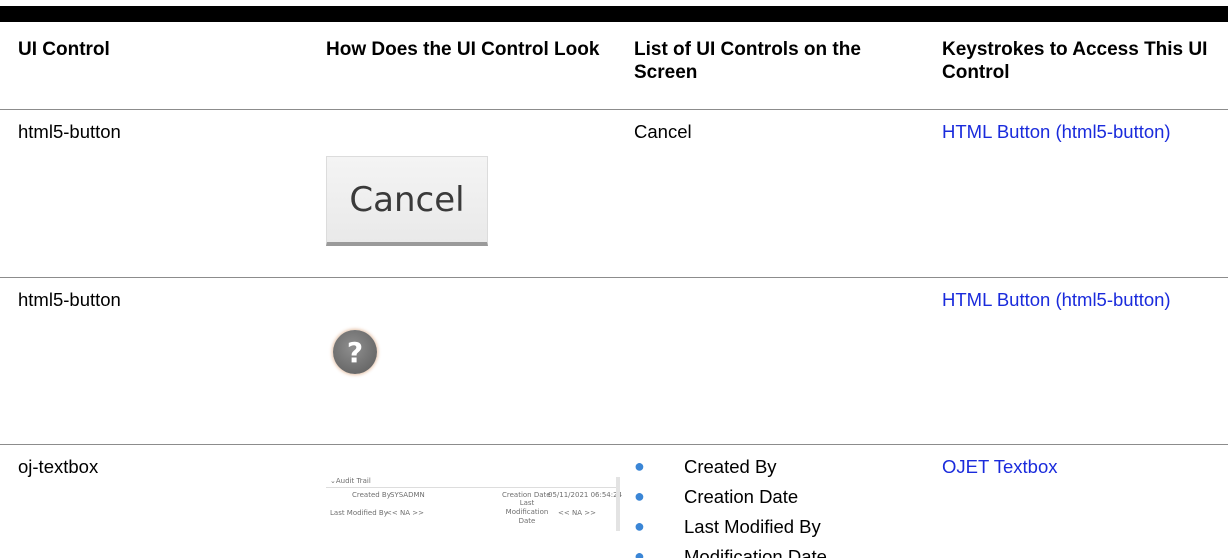  Describe the element at coordinates (355, 352) in the screenshot. I see `help-icon: ?` at that location.